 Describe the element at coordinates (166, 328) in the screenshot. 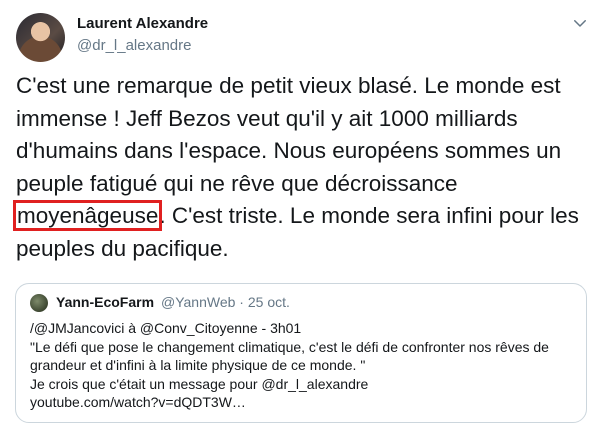

I see `quoted-line: /@JMJancovici à @Conv_Citoyenne - 3h01` at that location.